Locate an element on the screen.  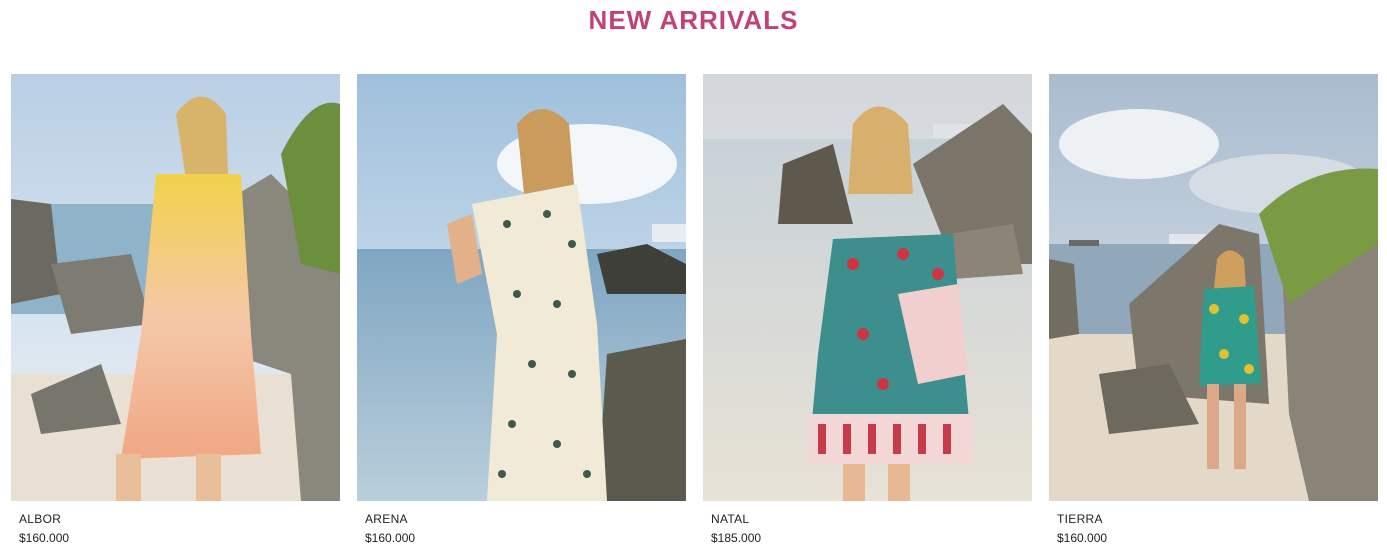
product-name: ARENA is located at coordinates (525, 519).